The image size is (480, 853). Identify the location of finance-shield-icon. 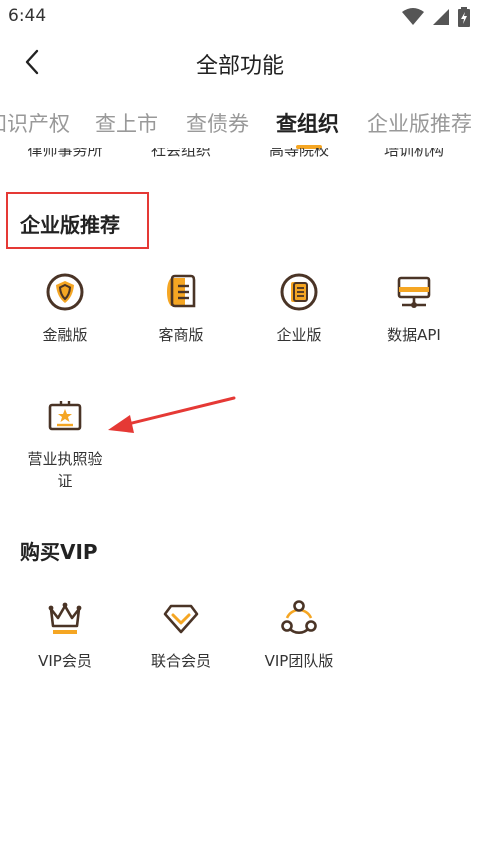
(65, 292).